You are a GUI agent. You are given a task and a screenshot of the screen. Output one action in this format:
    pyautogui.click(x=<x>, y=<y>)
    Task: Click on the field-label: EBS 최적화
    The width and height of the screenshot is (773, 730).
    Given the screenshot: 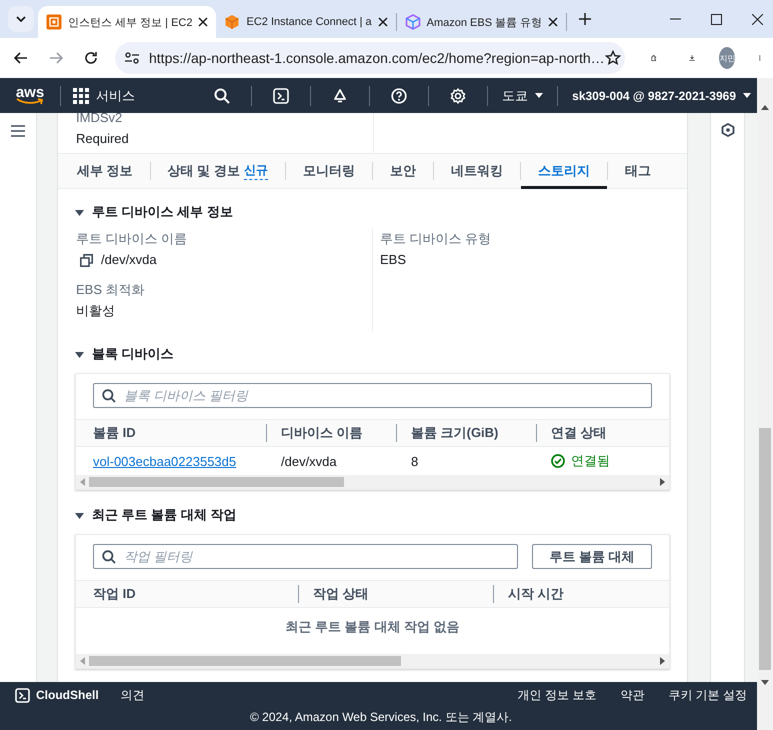 What is the action you would take?
    pyautogui.click(x=111, y=290)
    